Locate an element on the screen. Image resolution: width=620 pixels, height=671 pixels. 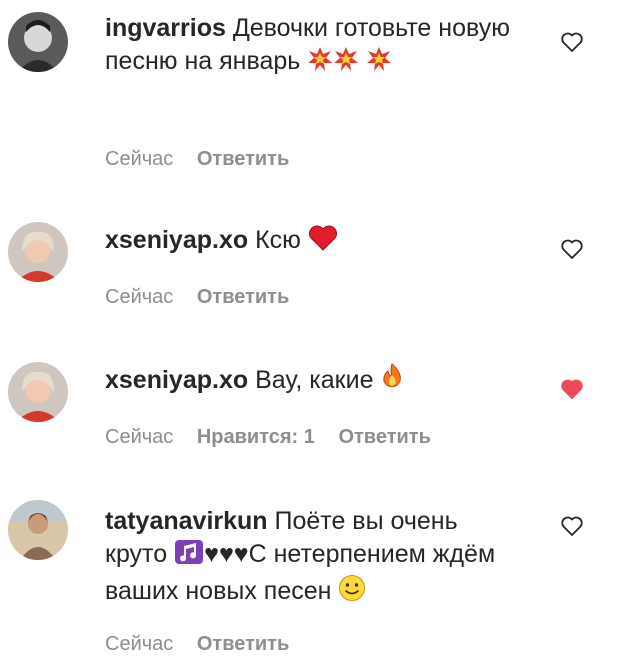
comment-text: xseniyap.xo Вау, какие is located at coordinates (315, 381).